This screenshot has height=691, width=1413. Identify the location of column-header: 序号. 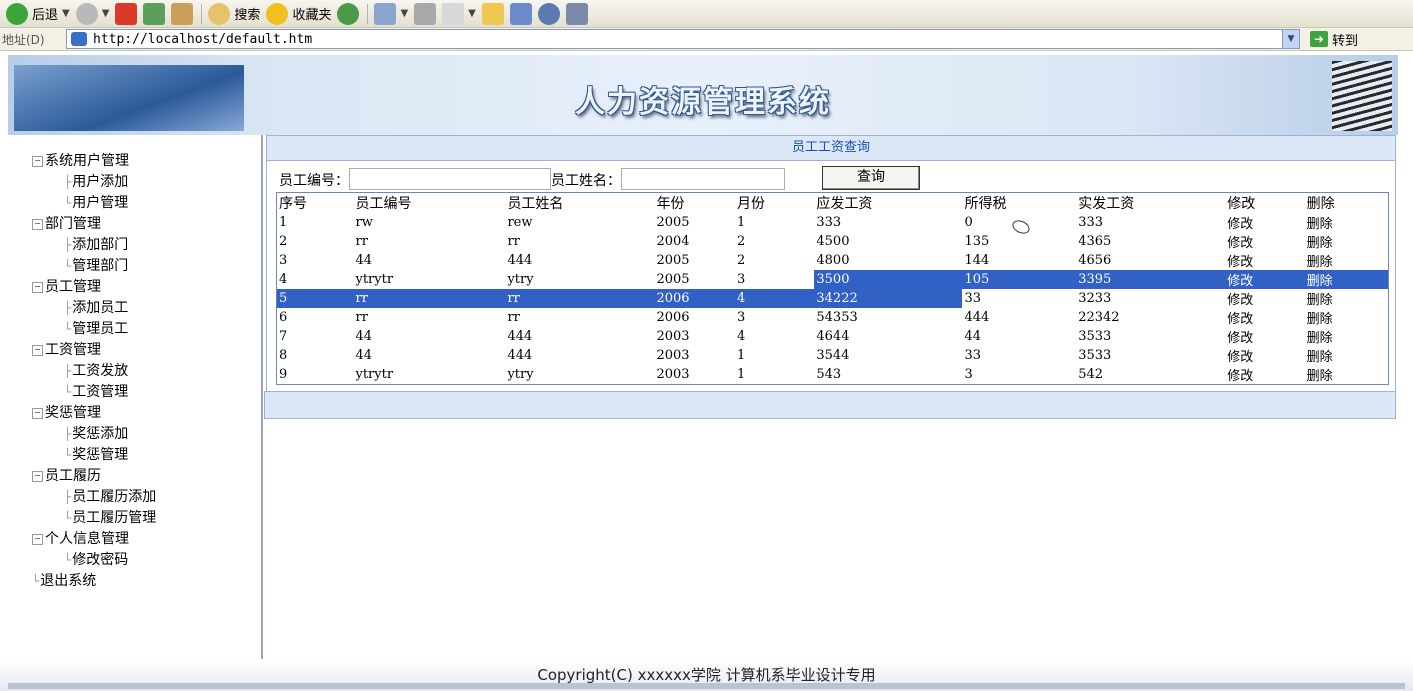
(293, 204).